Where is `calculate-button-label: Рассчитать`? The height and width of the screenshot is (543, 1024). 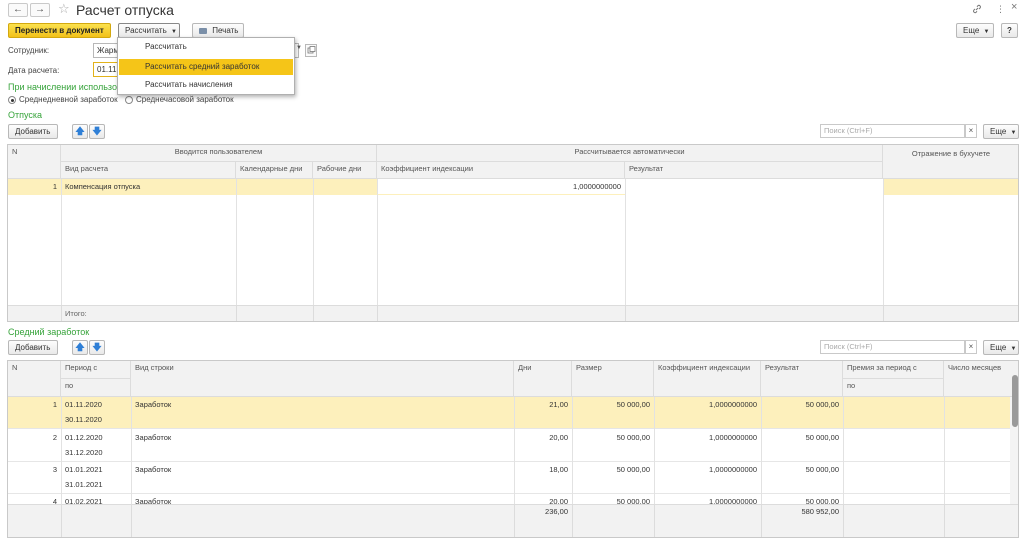
calculate-button-label: Рассчитать is located at coordinates (146, 30).